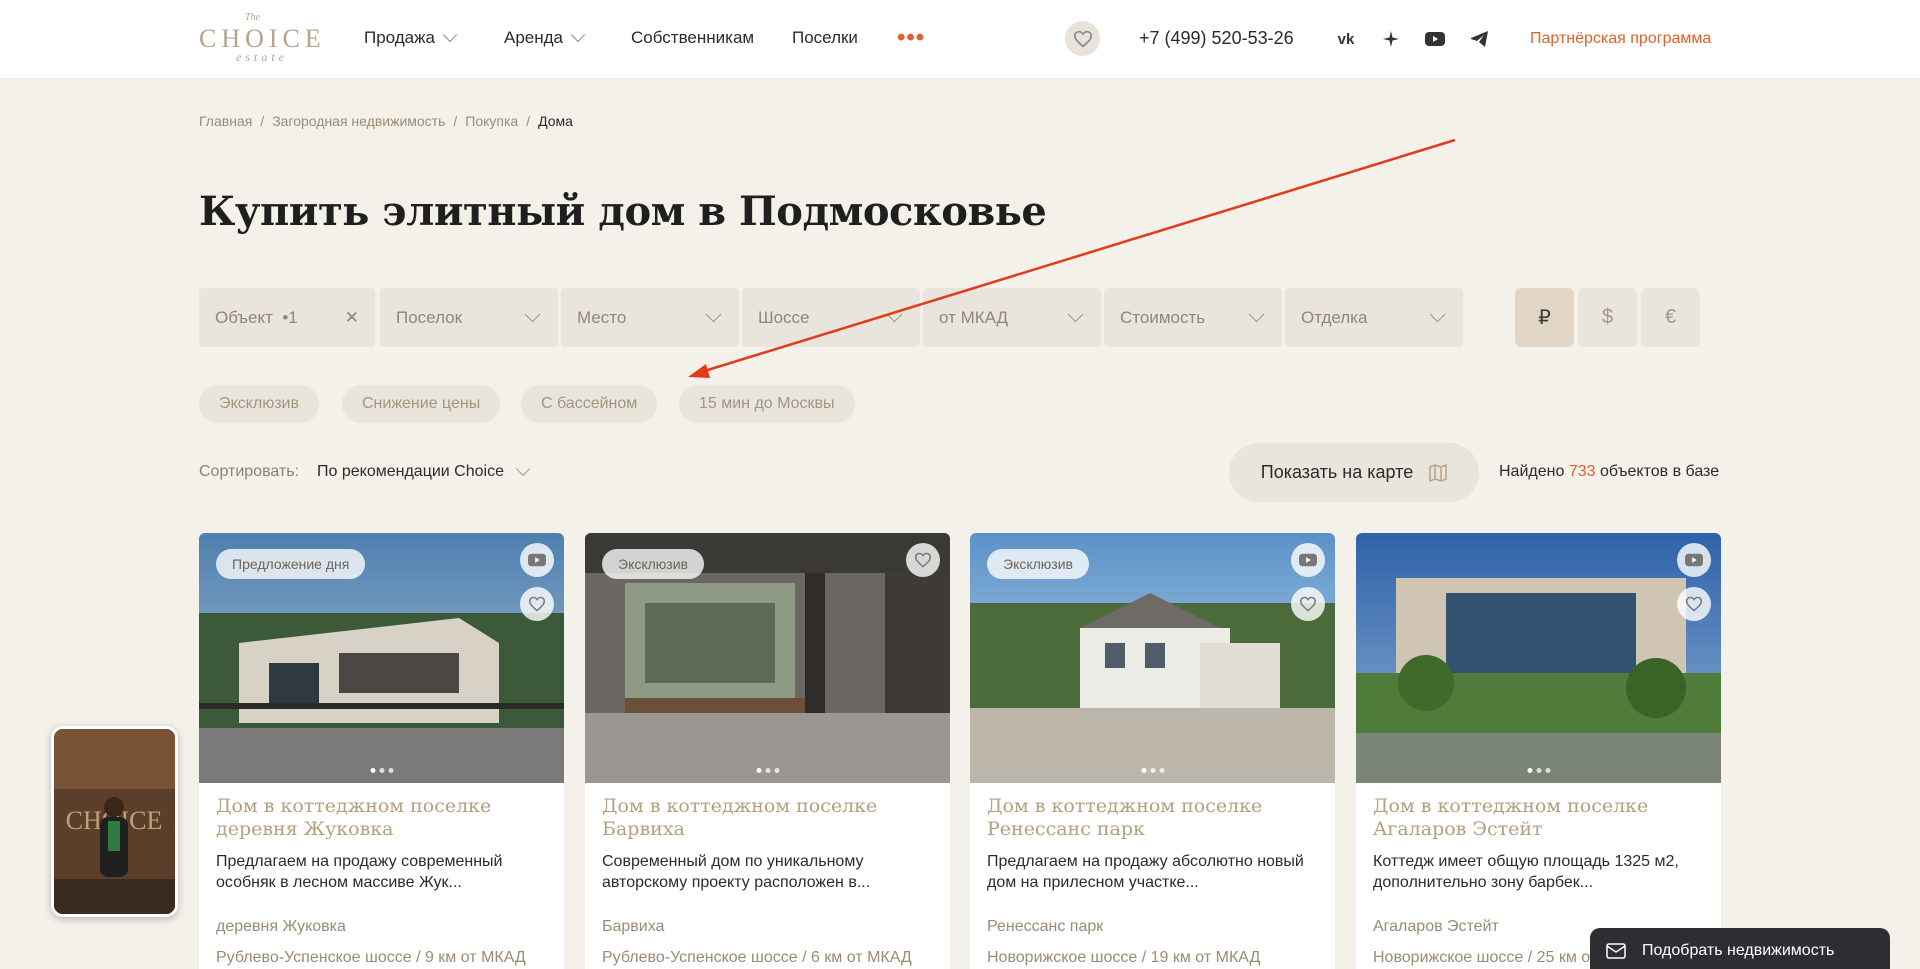 This screenshot has height=969, width=1920. I want to click on nav-sale: Продажа, so click(411, 37).